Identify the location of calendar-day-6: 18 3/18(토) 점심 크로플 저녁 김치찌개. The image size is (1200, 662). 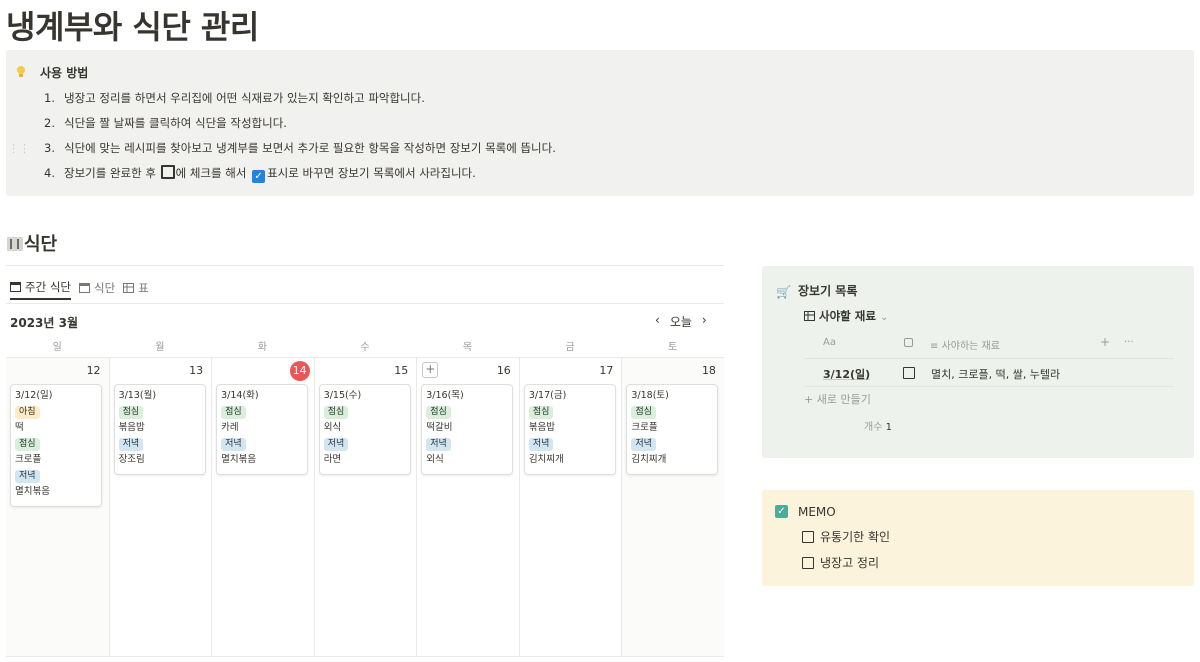
(672, 507).